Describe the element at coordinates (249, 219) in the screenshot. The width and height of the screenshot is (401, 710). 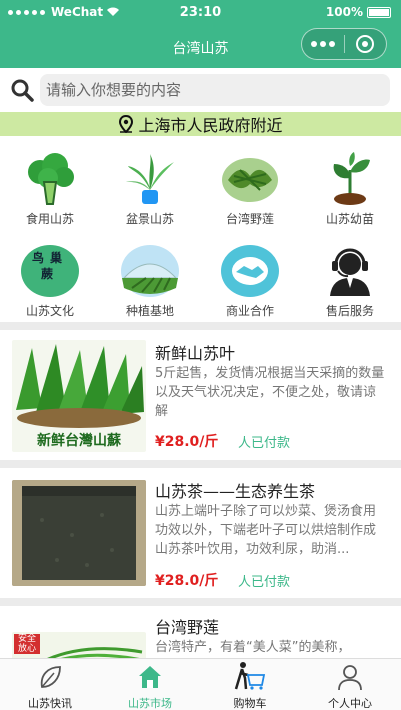
I see `category-label: 台湾野莲` at that location.